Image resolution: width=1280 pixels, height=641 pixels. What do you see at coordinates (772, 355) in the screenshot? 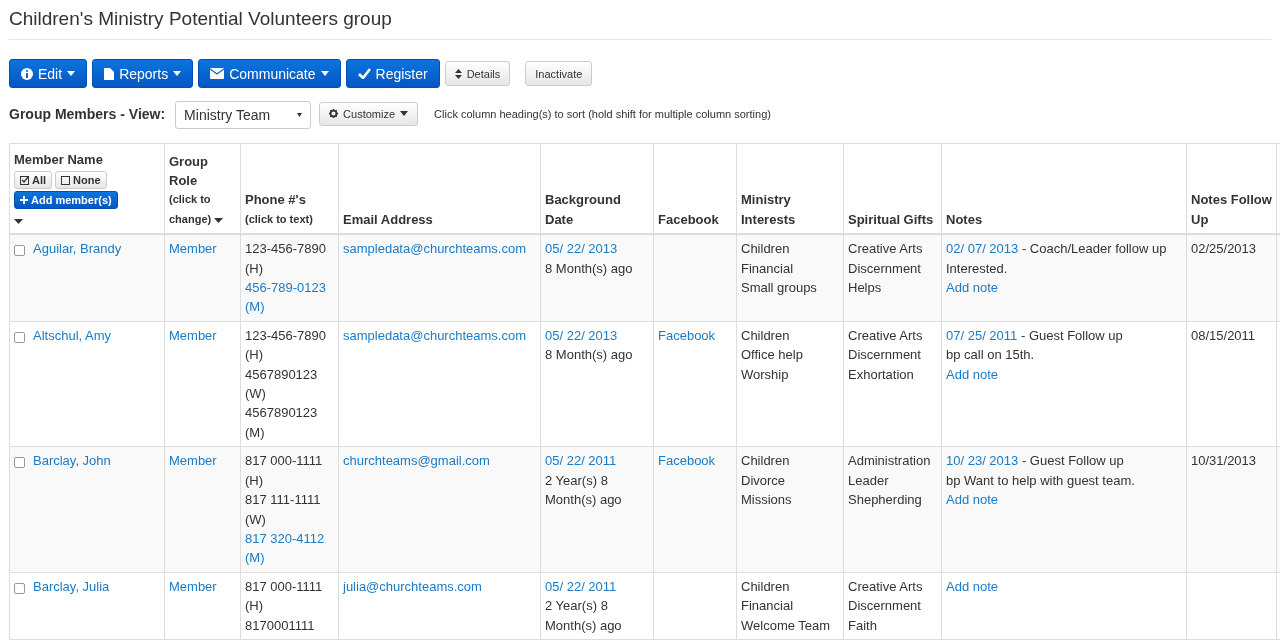
I see `ministry-interest: Office help` at bounding box center [772, 355].